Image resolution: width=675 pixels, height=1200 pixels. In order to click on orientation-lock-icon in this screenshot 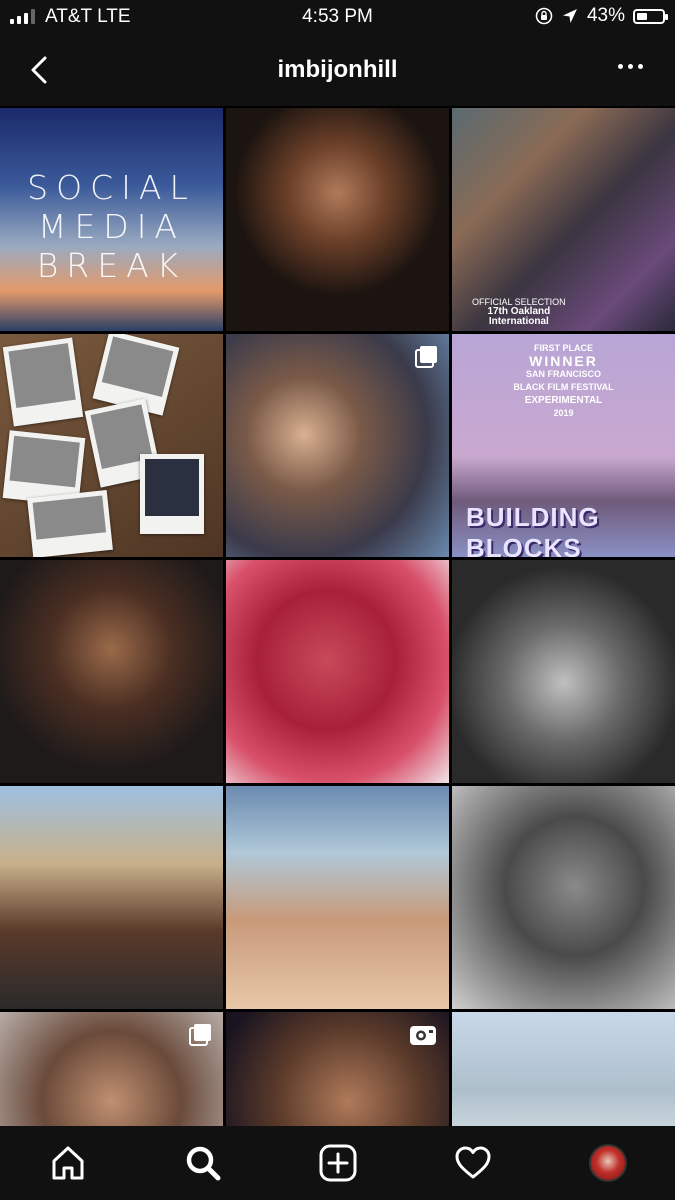, I will do `click(544, 16)`.